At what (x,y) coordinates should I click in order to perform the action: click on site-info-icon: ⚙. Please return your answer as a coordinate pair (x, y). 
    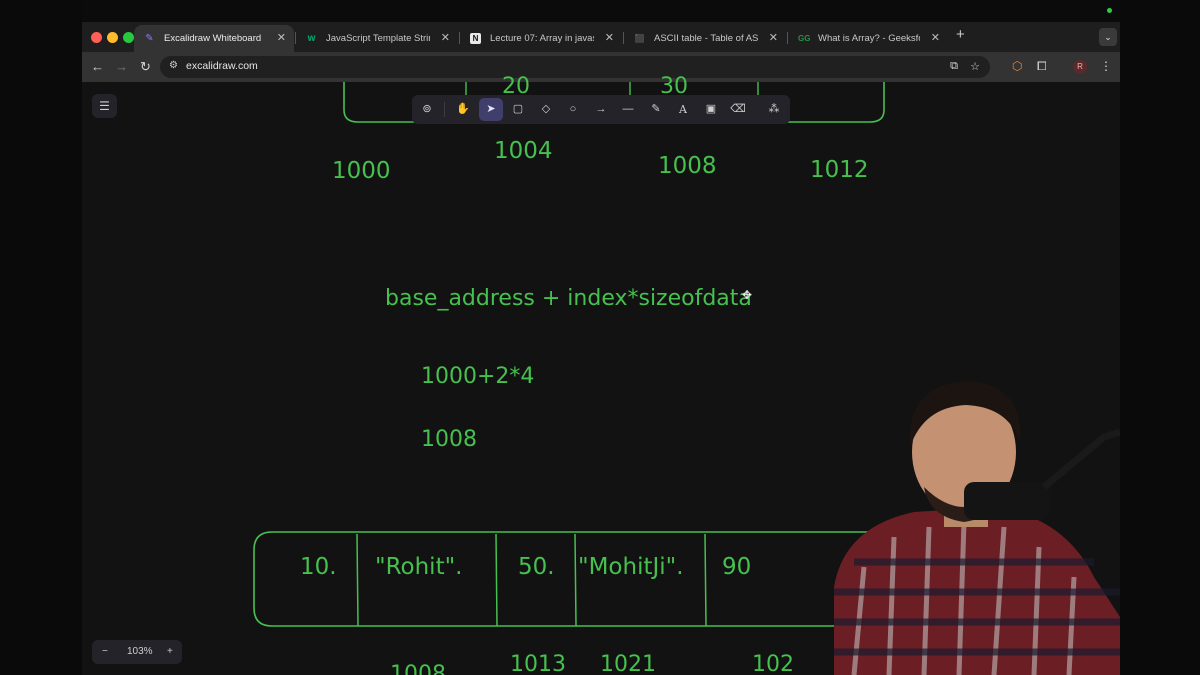
    Looking at the image, I should click on (173, 65).